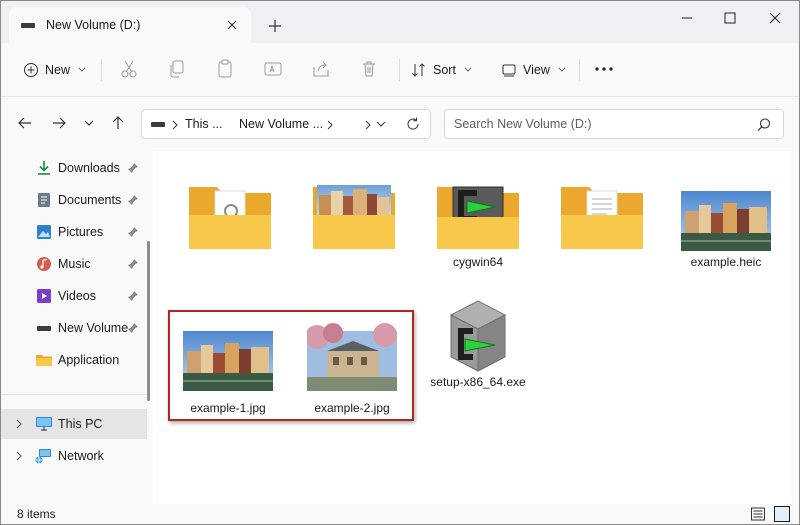 This screenshot has height=525, width=800. I want to click on more-options-icon, so click(604, 69).